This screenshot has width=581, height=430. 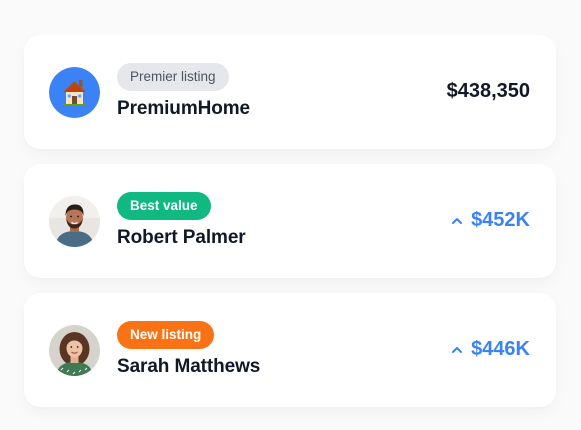 I want to click on sarah-matthews-avatar, so click(x=74, y=350).